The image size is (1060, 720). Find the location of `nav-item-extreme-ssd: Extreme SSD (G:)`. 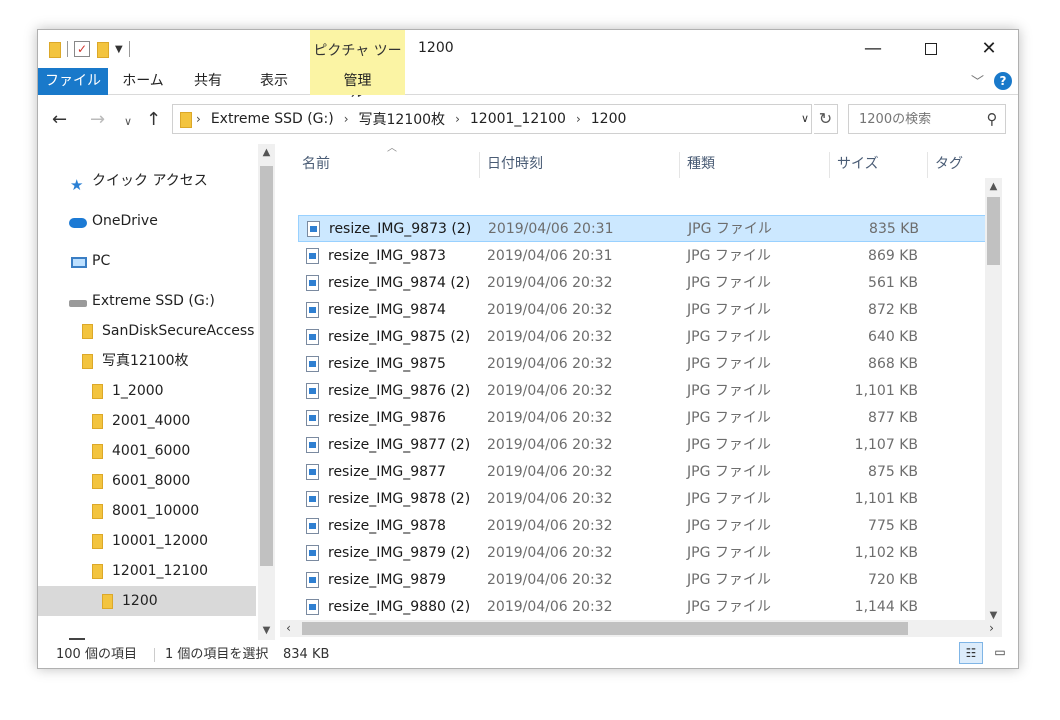

nav-item-extreme-ssd: Extreme SSD (G:) is located at coordinates (147, 301).